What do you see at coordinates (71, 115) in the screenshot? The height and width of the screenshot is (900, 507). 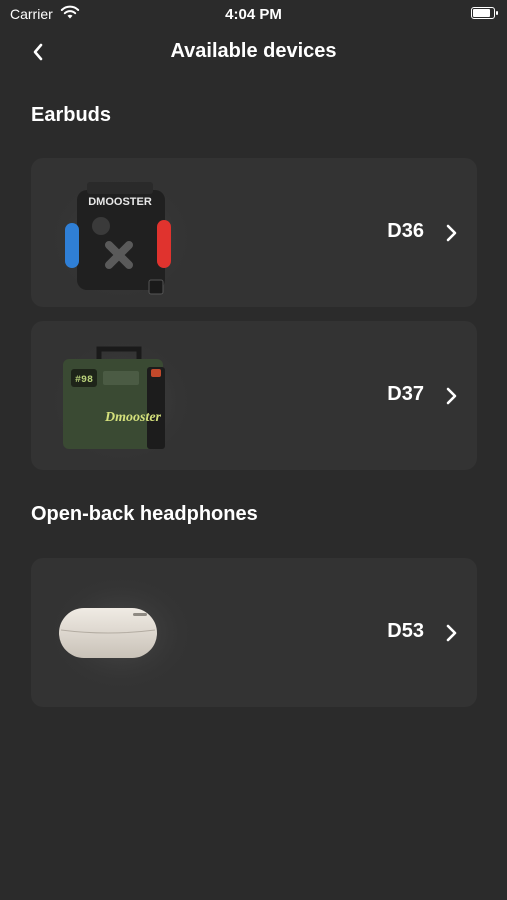 I see `section-title-earbuds: Earbuds` at bounding box center [71, 115].